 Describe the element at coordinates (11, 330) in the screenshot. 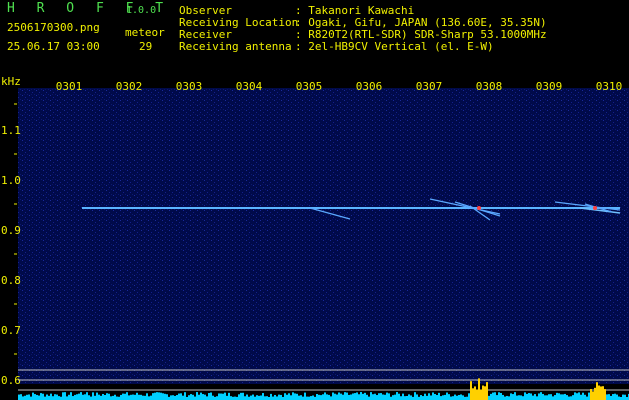

I see `y-tick-label: 0.7` at that location.